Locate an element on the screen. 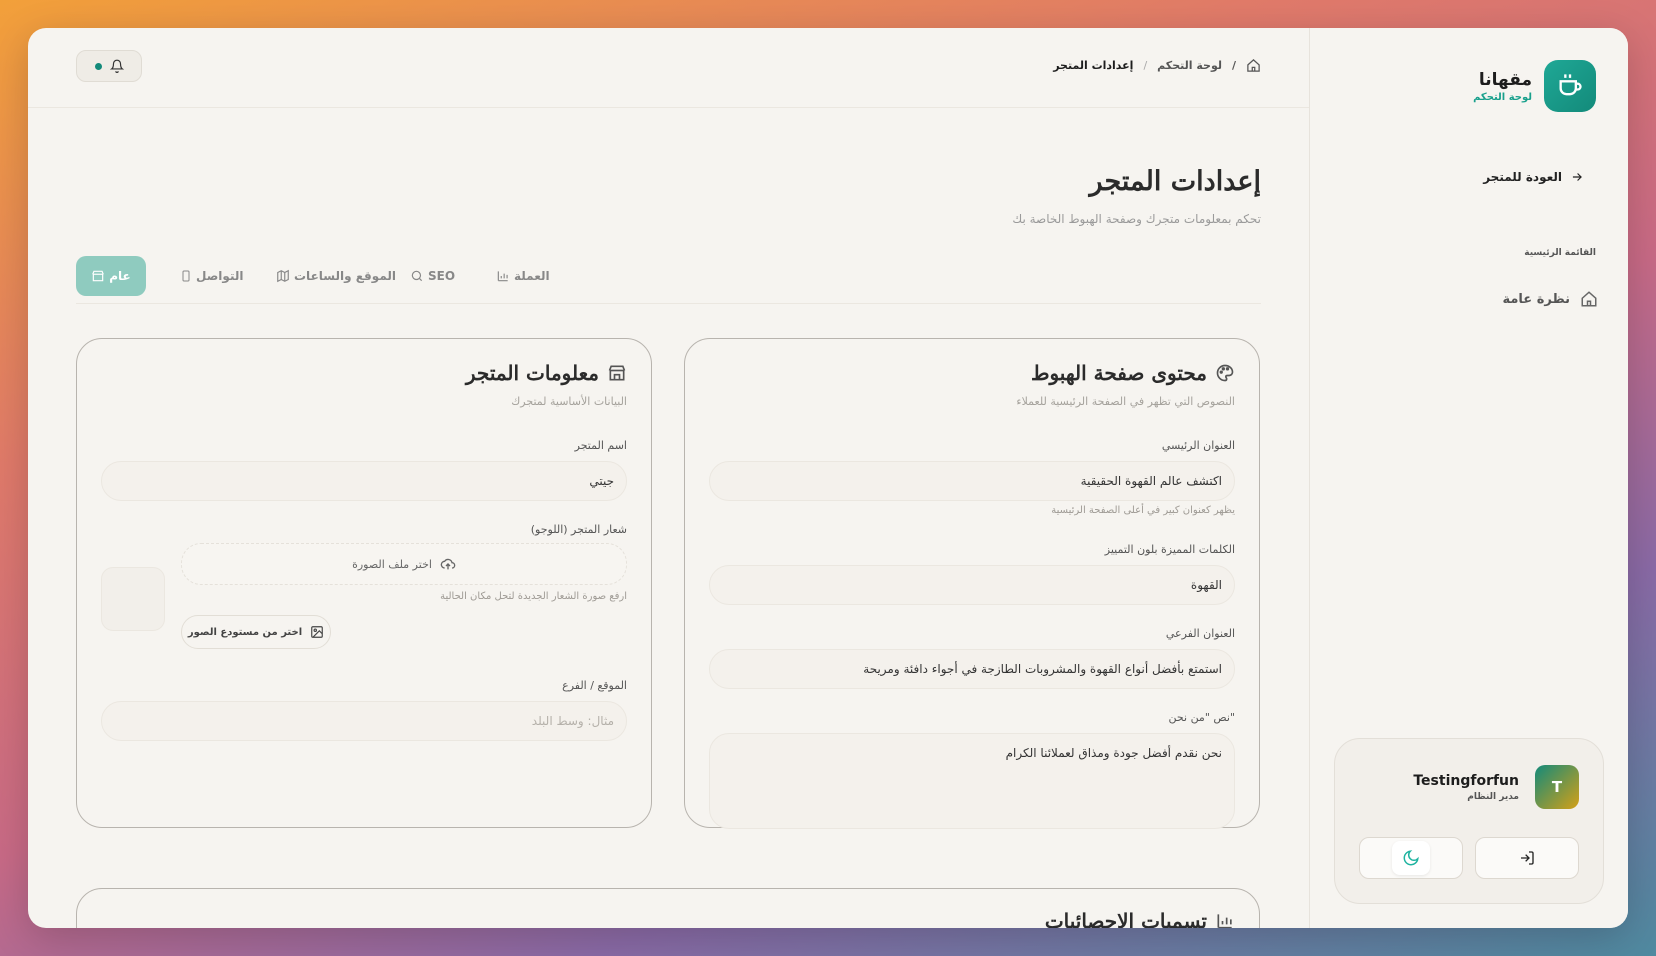 The height and width of the screenshot is (956, 1656). coffee-cup-icon is located at coordinates (1570, 86).